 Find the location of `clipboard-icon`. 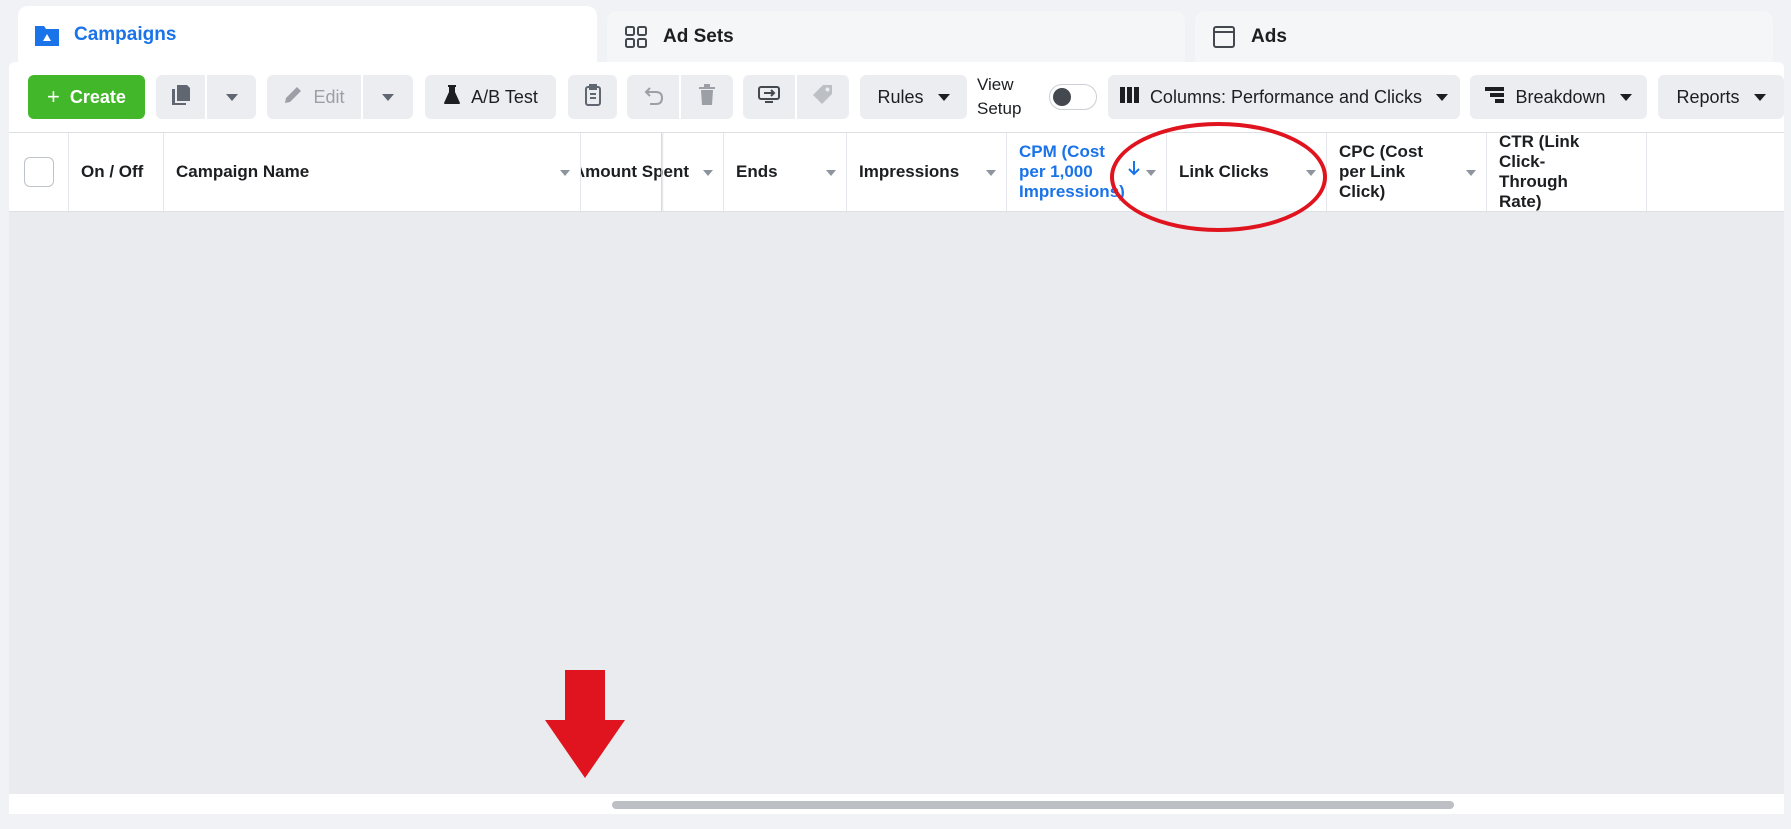

clipboard-icon is located at coordinates (593, 97).